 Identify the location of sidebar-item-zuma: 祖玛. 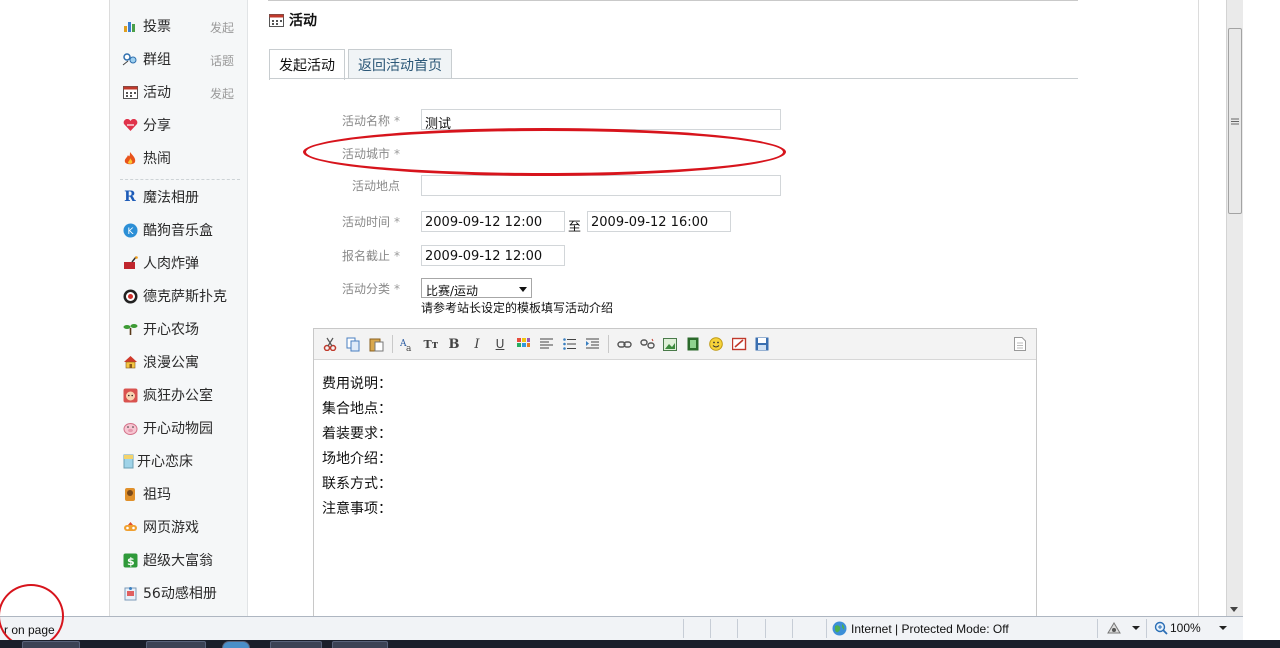
(180, 494).